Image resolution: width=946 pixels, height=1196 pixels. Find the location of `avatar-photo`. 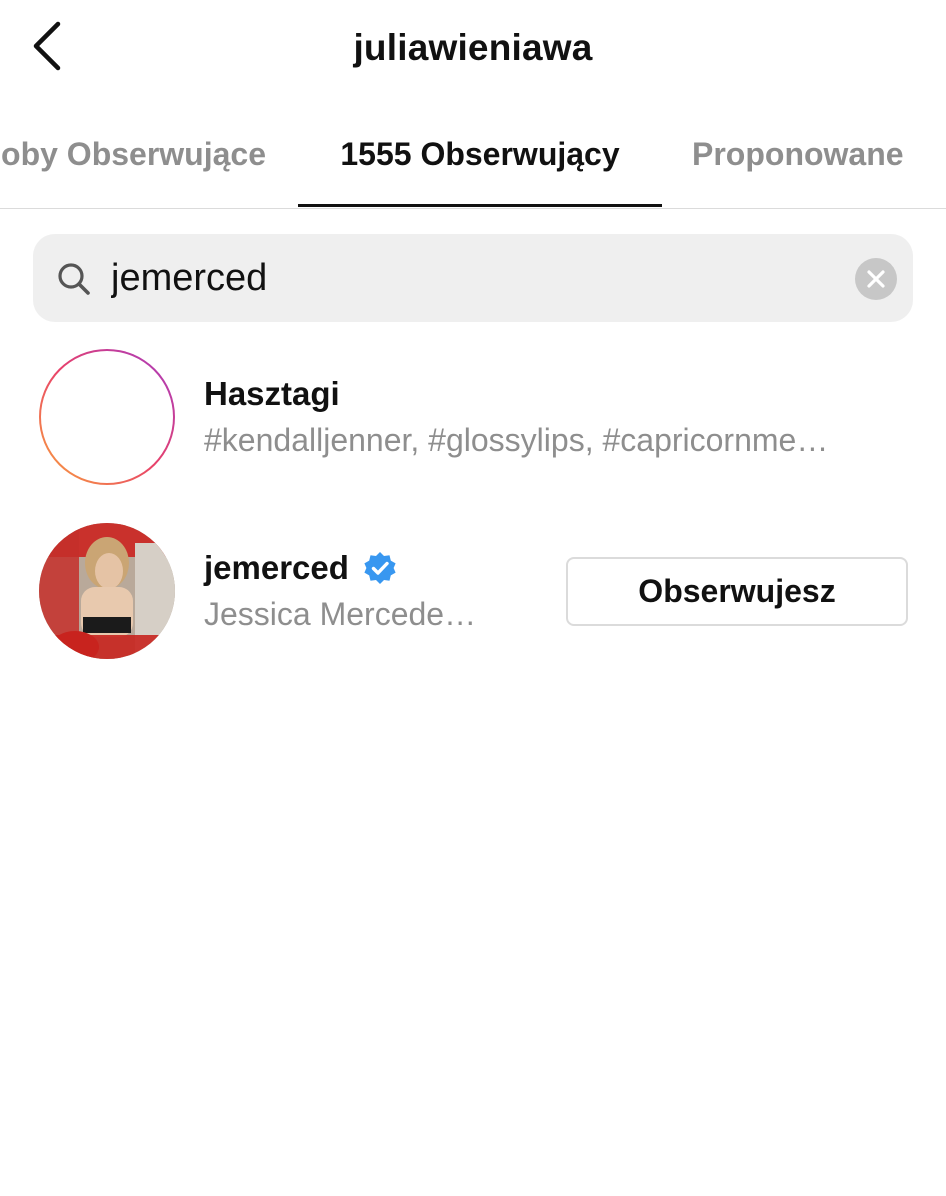

avatar-photo is located at coordinates (107, 591).